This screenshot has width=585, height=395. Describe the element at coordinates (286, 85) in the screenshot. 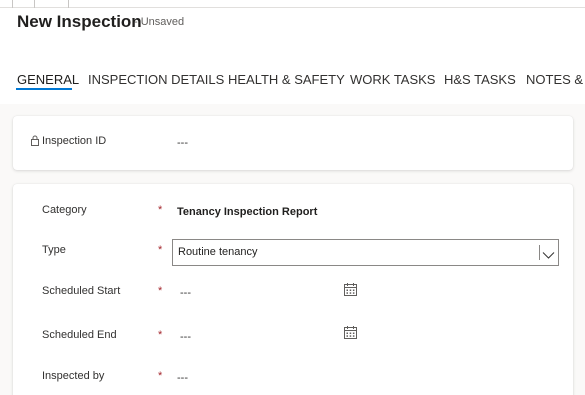

I see `tab-health-safety: HEALTH & SAFETY` at that location.